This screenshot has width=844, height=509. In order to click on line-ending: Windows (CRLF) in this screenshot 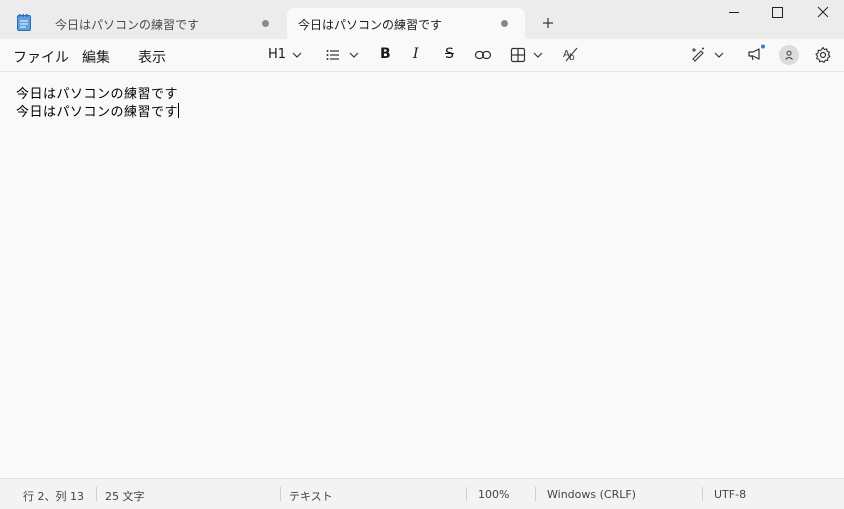, I will do `click(591, 494)`.